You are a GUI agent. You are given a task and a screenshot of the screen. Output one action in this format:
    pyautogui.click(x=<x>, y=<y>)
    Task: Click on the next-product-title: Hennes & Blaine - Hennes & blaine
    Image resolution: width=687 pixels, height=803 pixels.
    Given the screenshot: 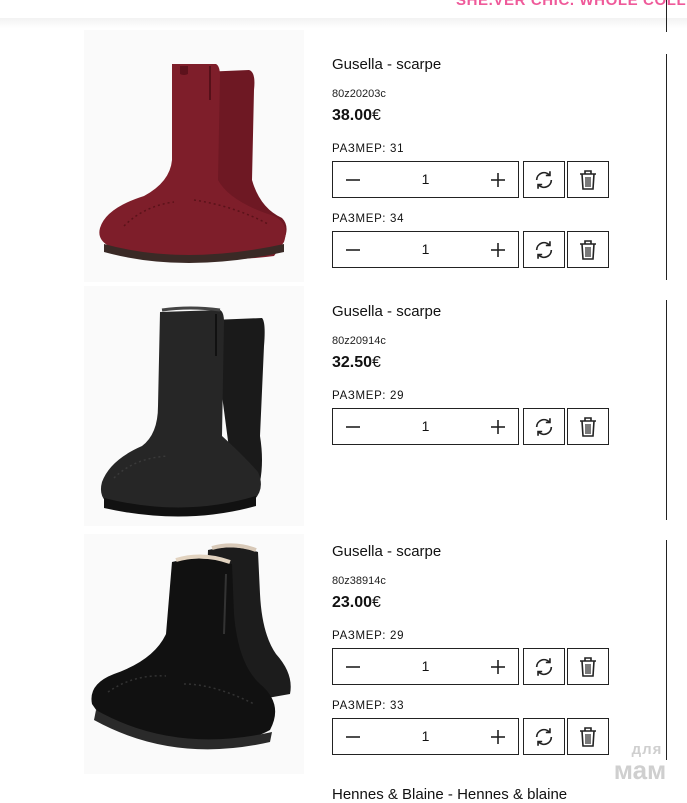 What is the action you would take?
    pyautogui.click(x=449, y=794)
    